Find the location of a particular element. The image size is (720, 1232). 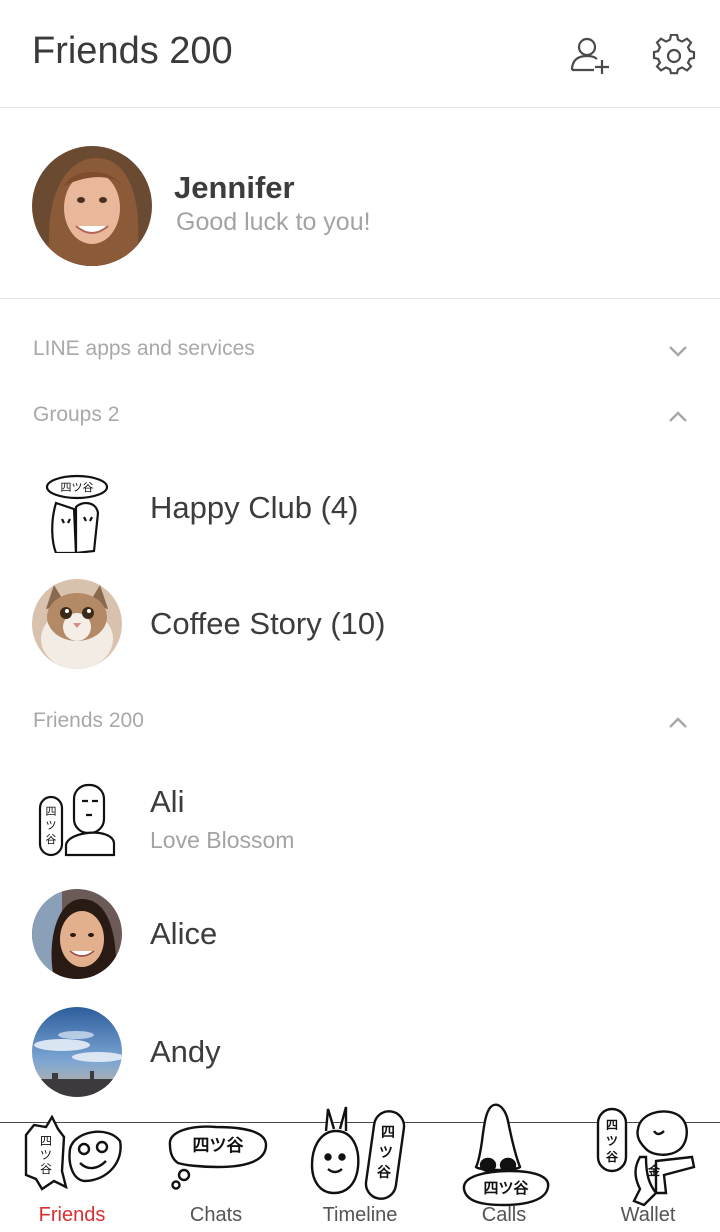

settings-button is located at coordinates (674, 55).